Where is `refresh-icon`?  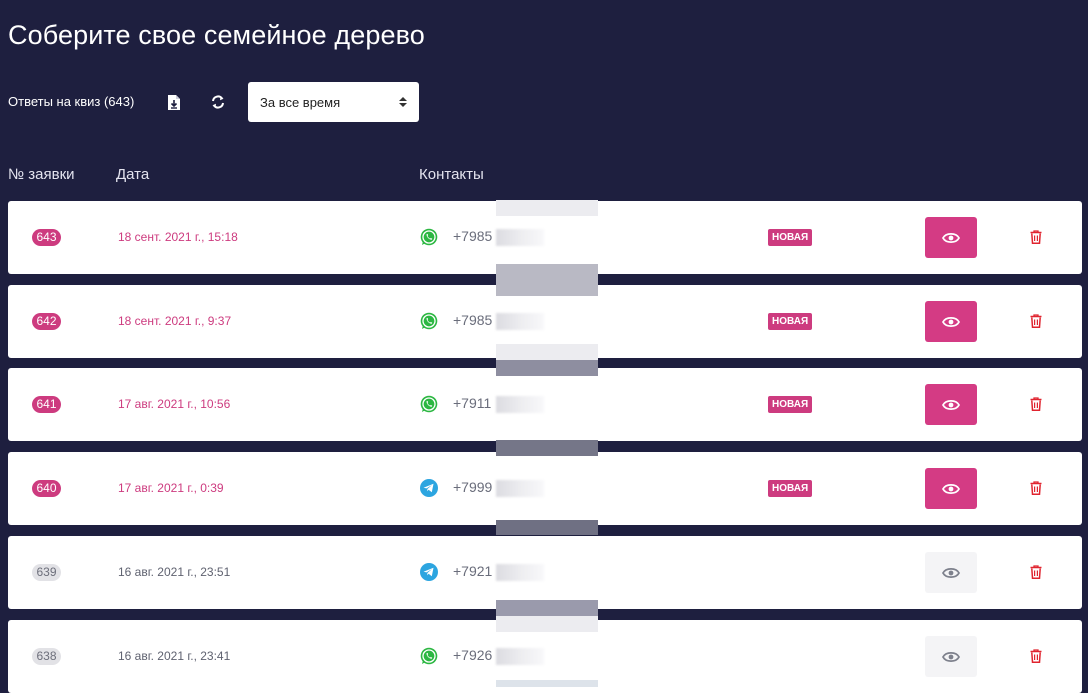
refresh-icon is located at coordinates (218, 102).